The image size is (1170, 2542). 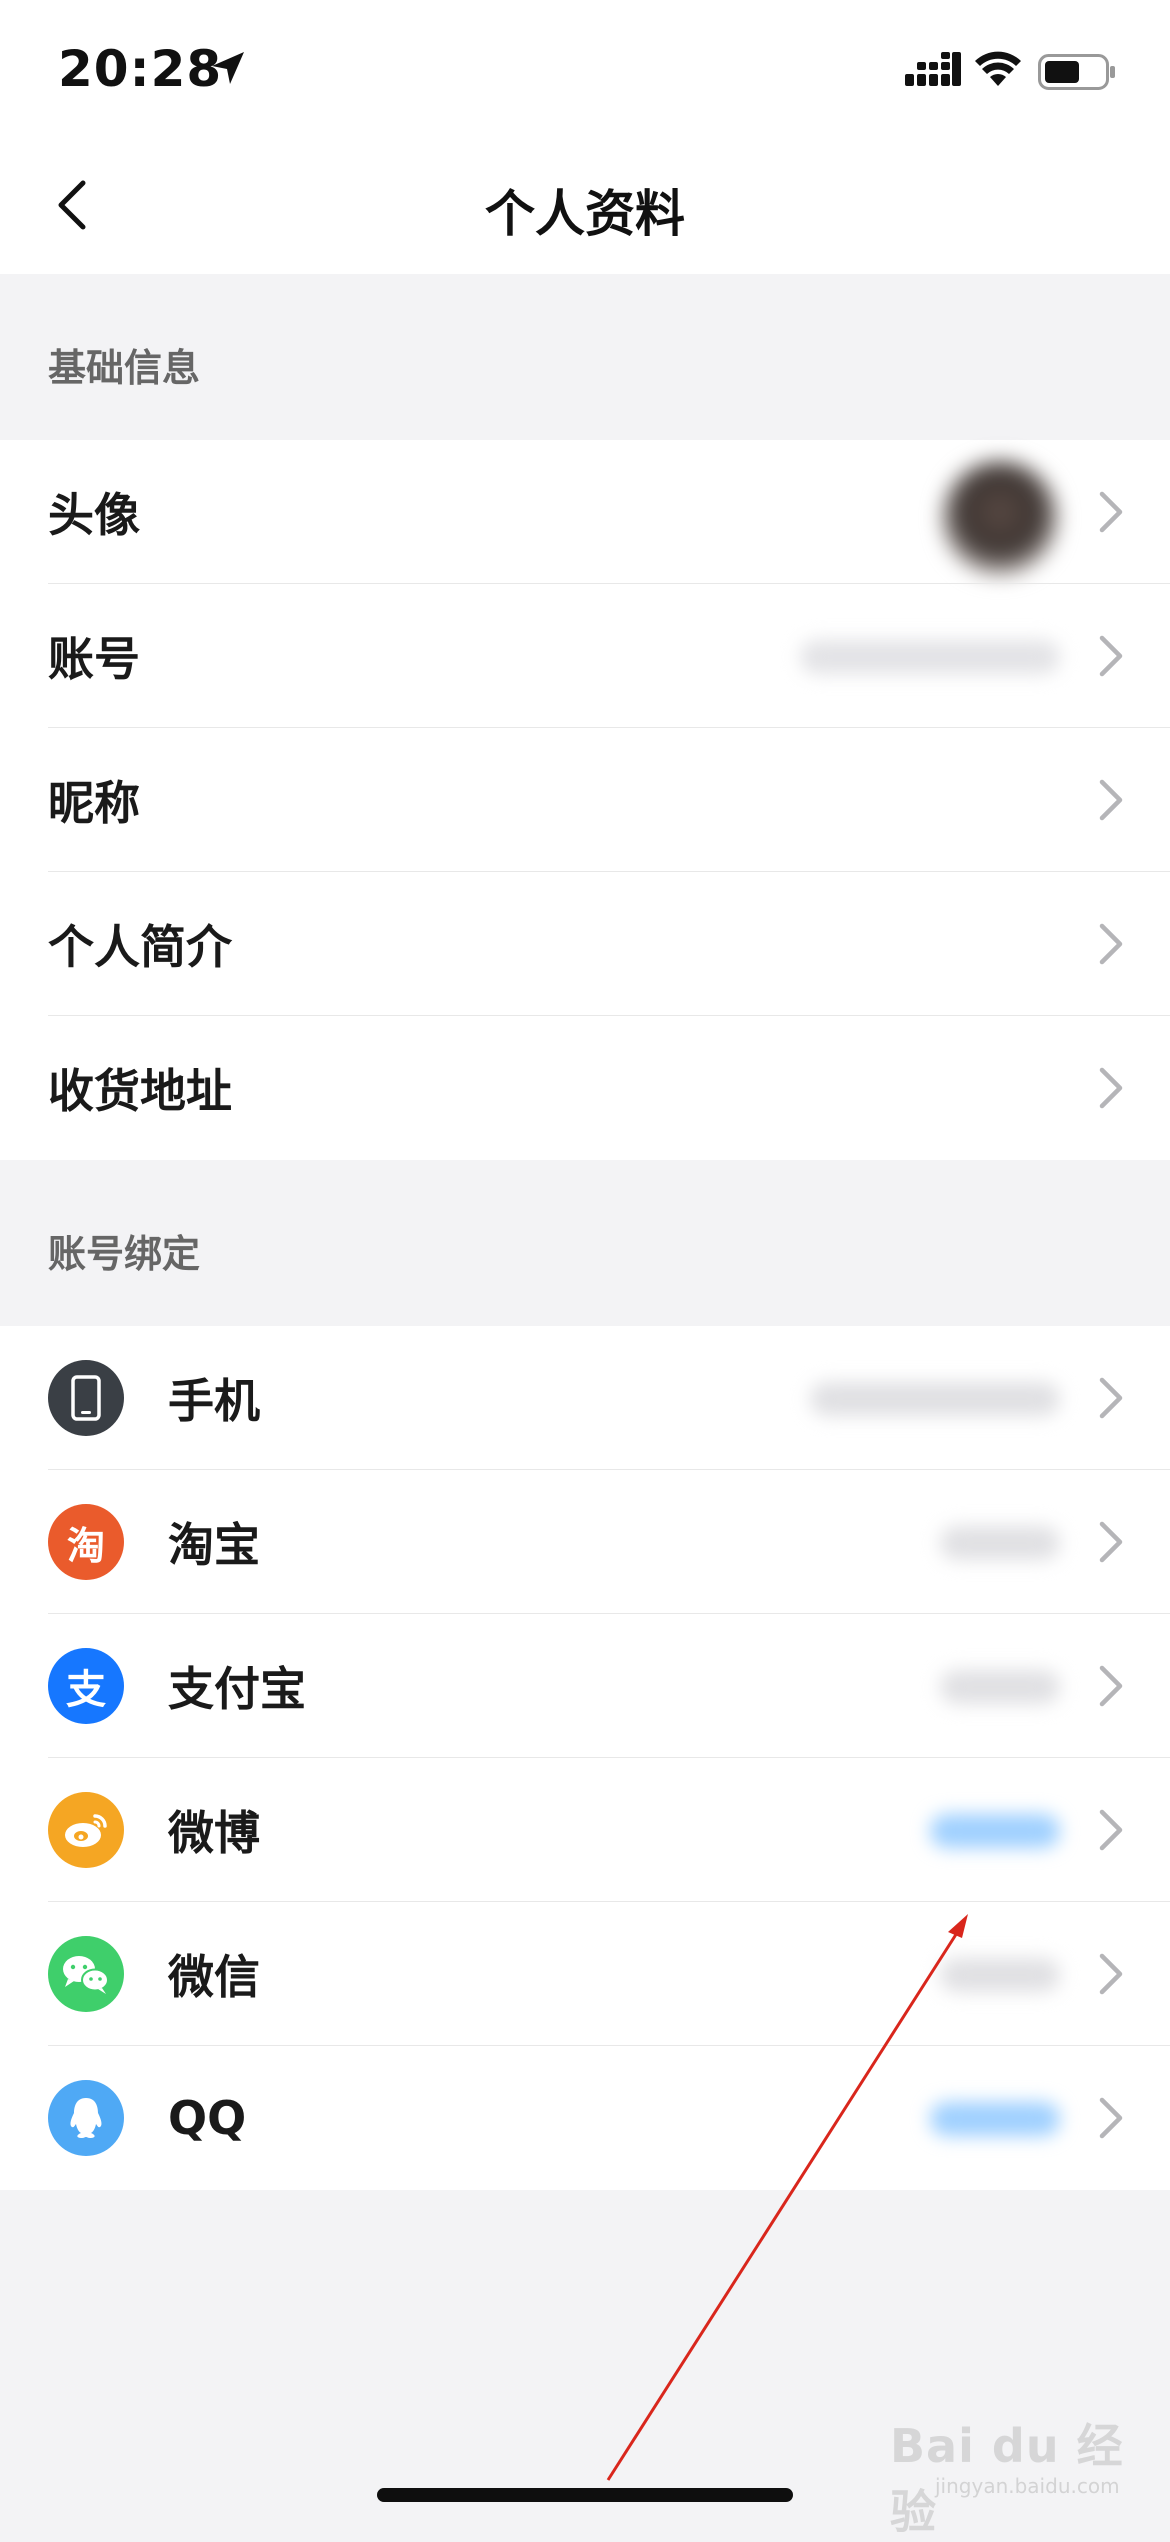 What do you see at coordinates (1027, 2486) in the screenshot?
I see `watermark-url: jingyan.baidu.com` at bounding box center [1027, 2486].